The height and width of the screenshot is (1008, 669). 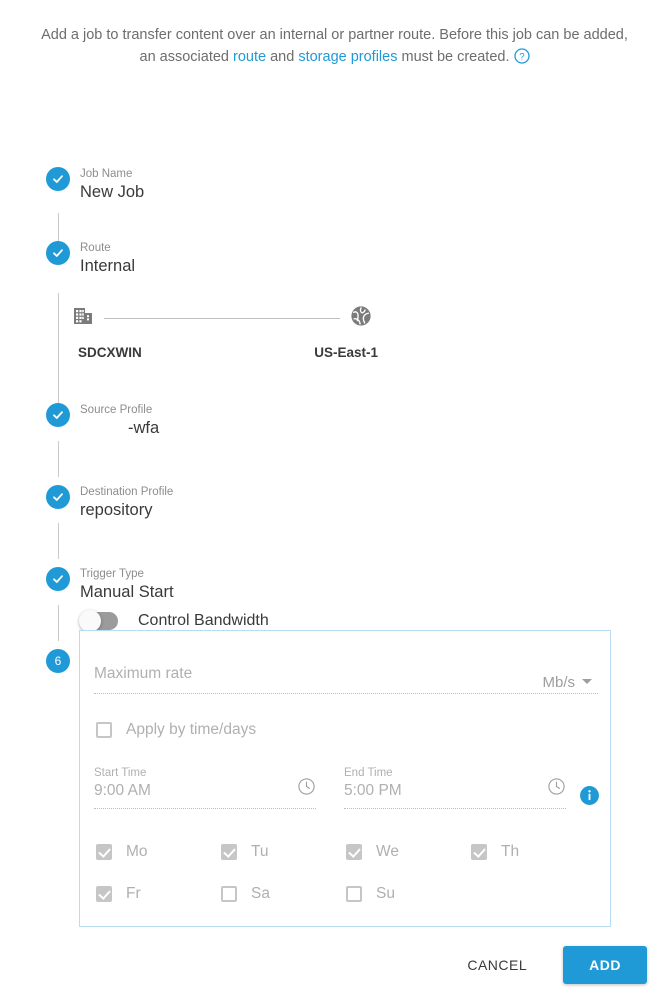 I want to click on day-label: Sa, so click(x=260, y=893).